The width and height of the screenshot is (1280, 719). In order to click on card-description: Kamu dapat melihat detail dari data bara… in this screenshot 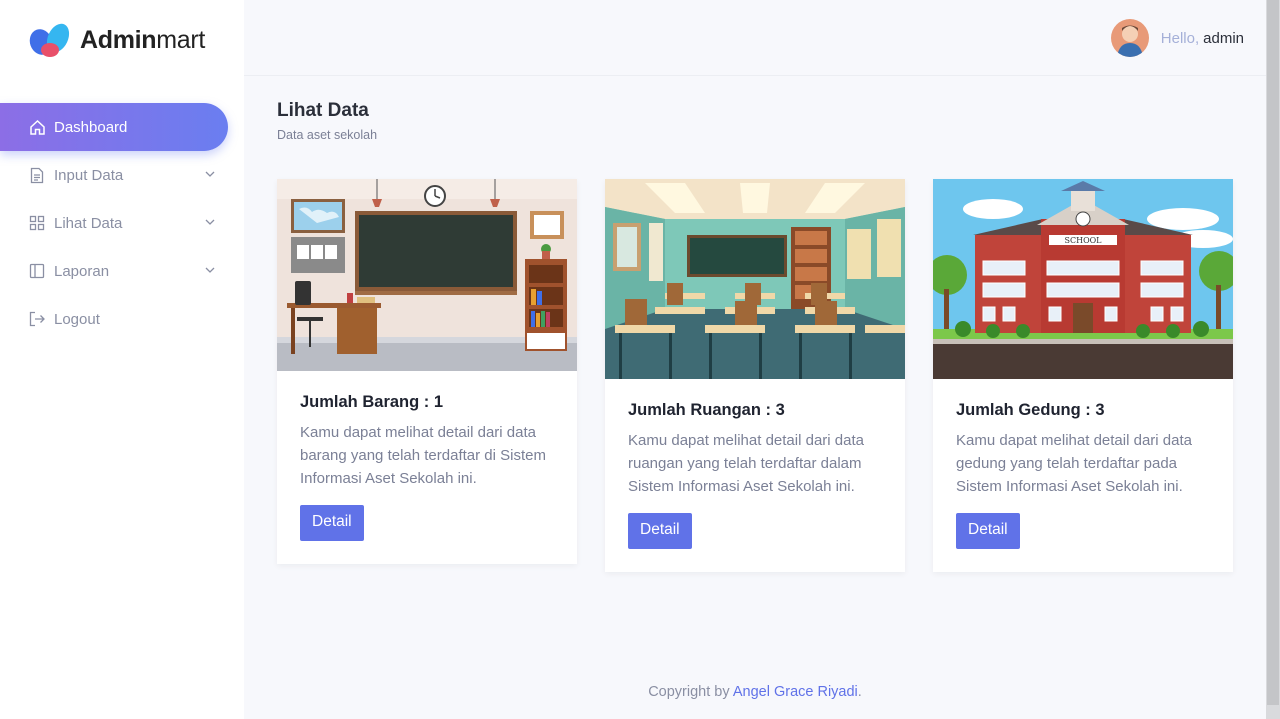, I will do `click(423, 455)`.